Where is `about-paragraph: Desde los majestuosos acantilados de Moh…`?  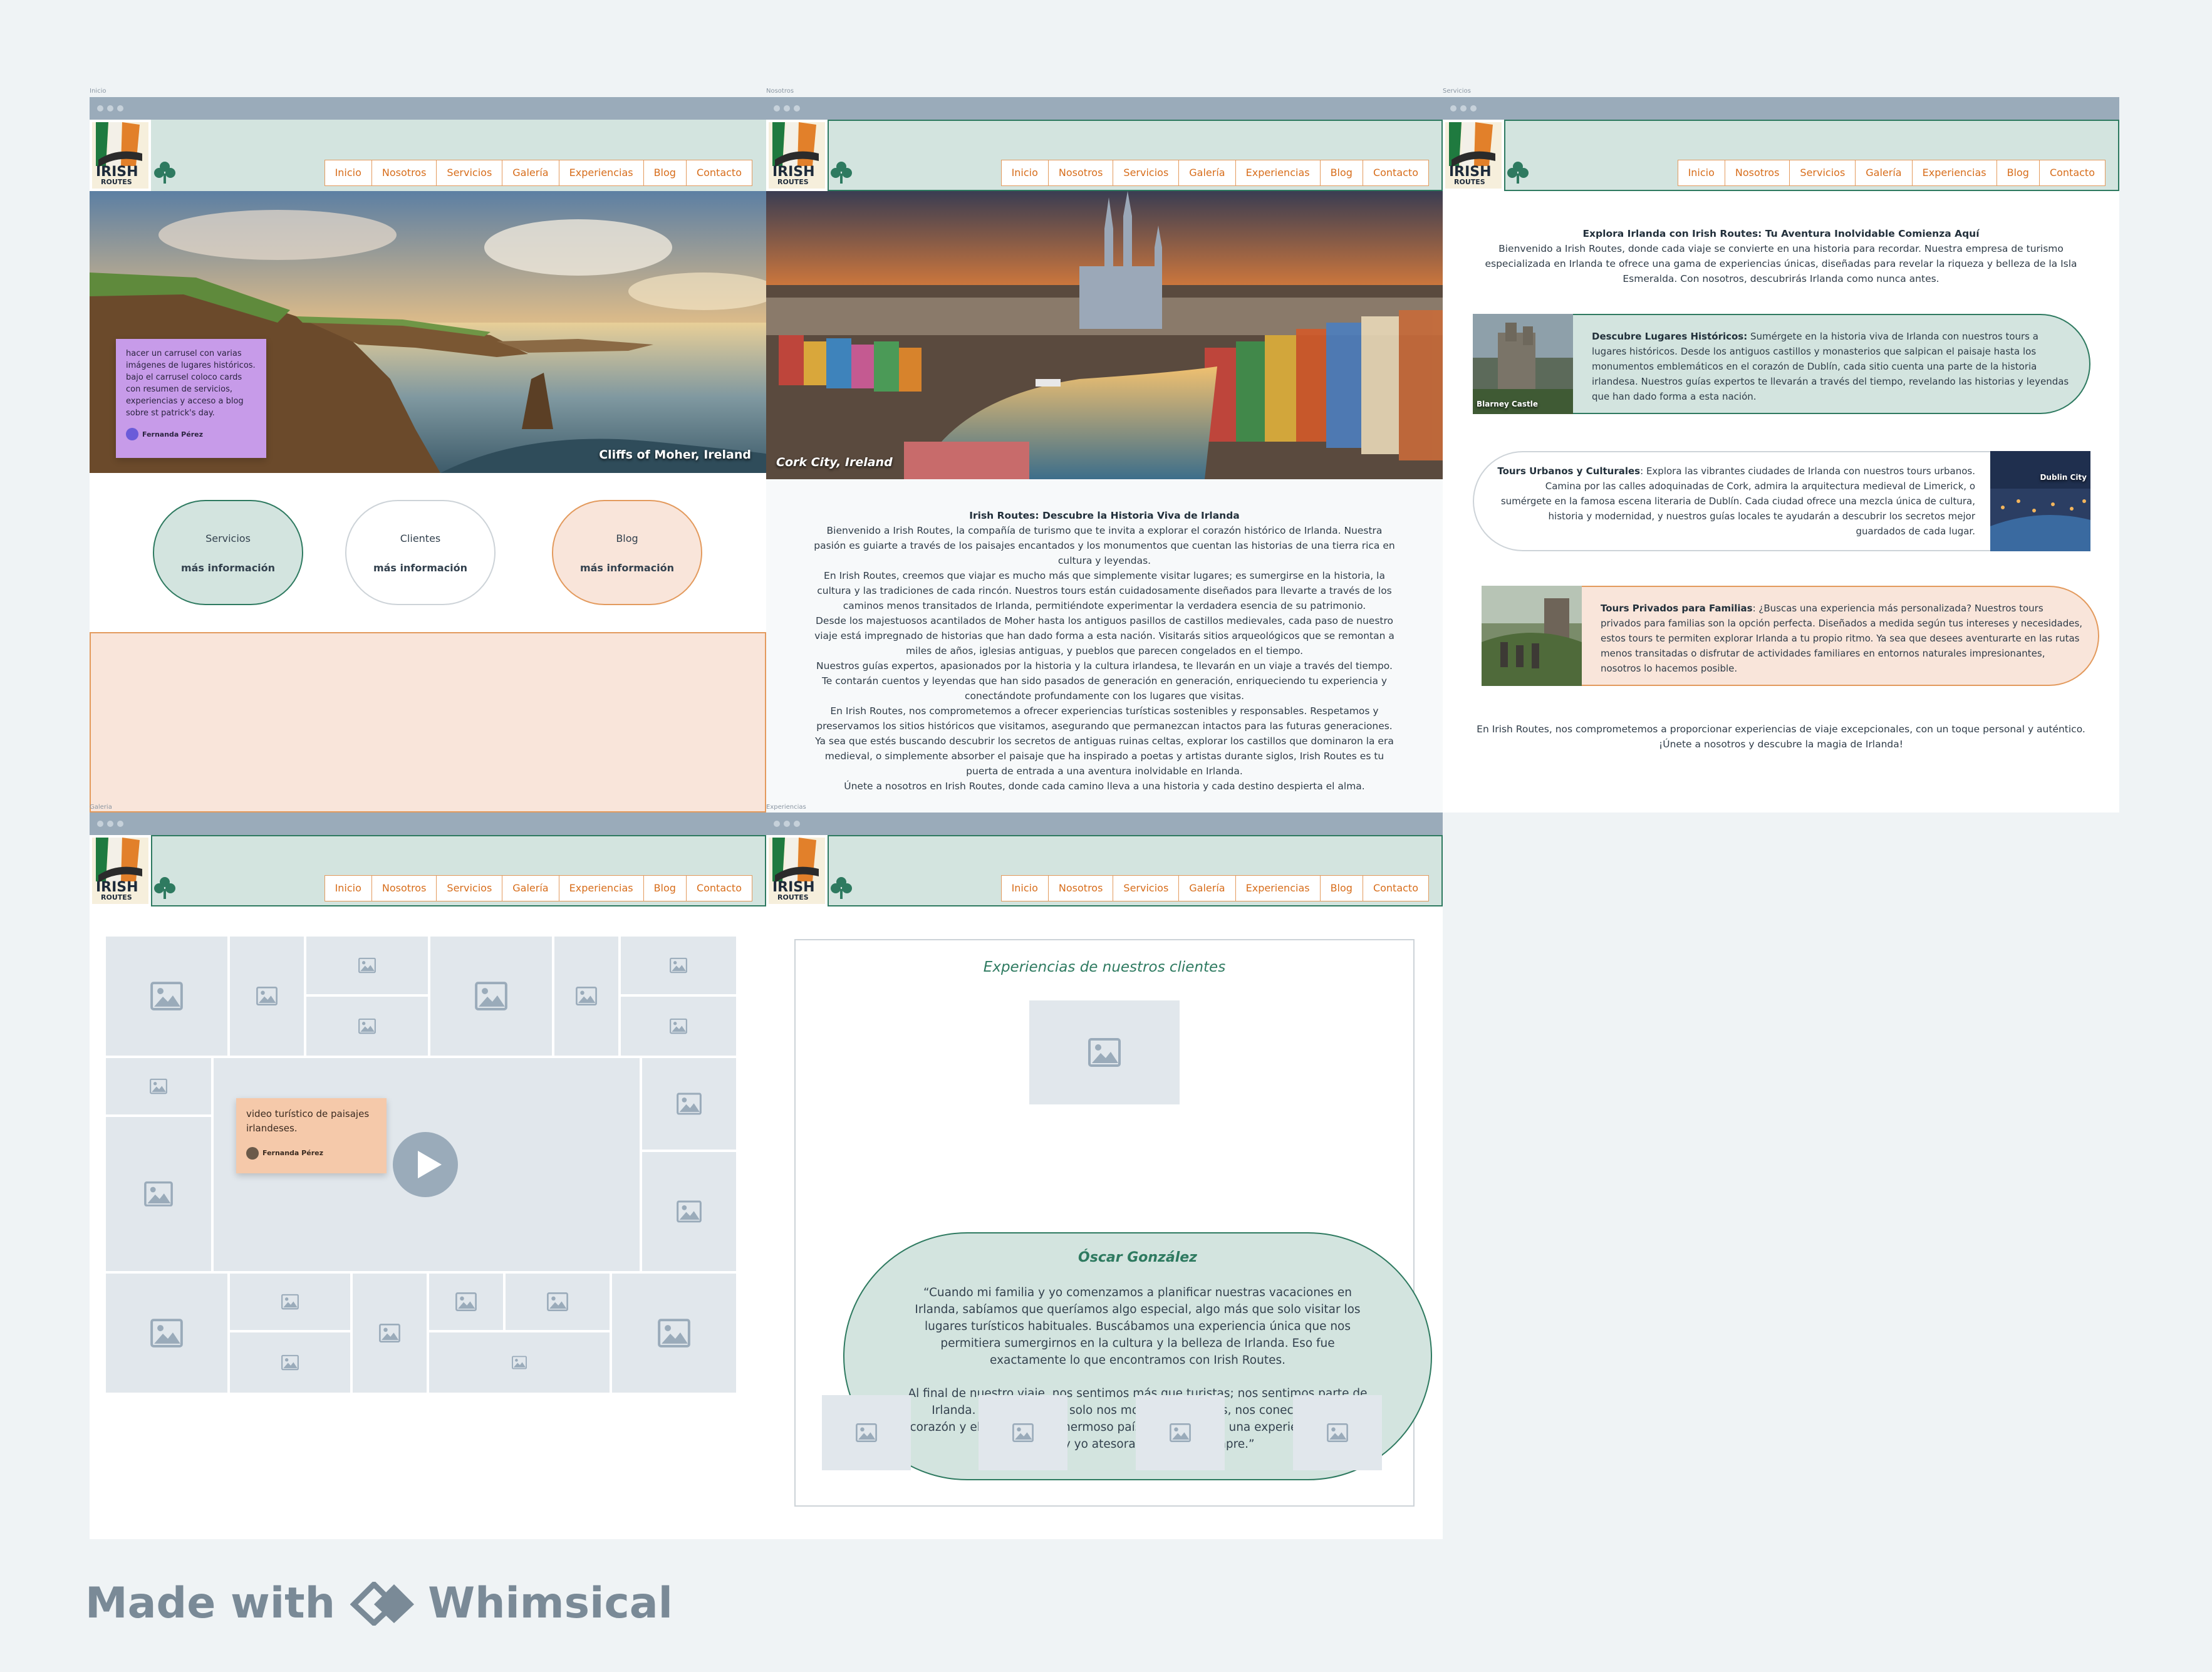
about-paragraph: Desde los majestuosos acantilados de Moh… is located at coordinates (1104, 636).